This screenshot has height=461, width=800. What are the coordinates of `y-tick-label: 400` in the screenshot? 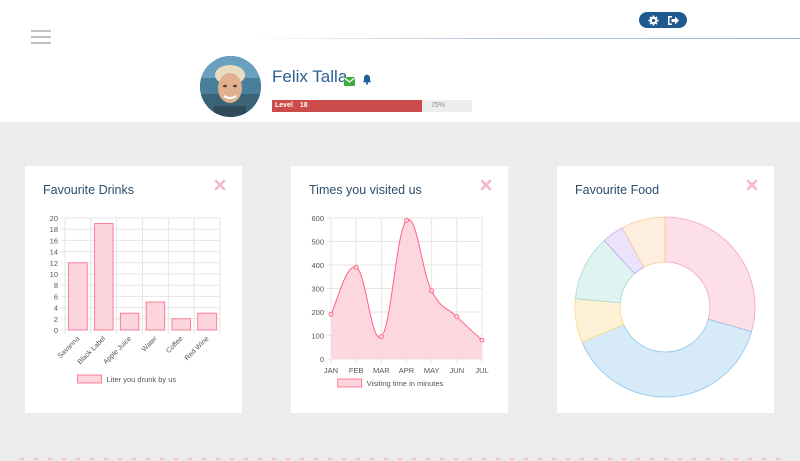 It's located at (317, 265).